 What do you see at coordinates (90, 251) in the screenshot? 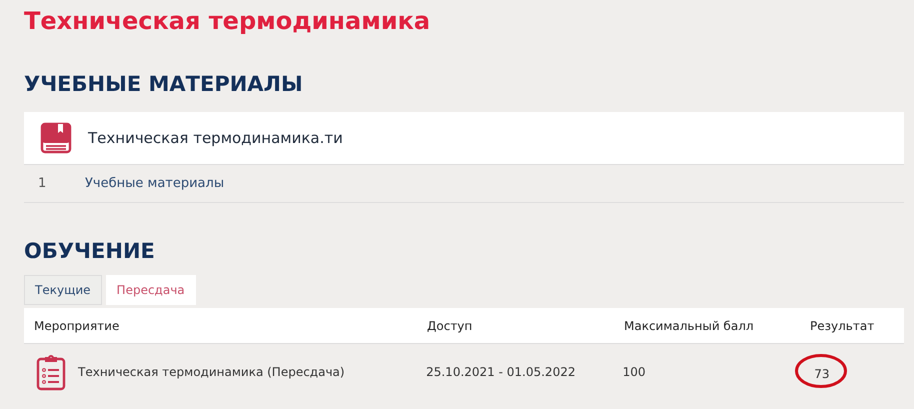
I see `section-heading: ОБУЧЕНИЕ` at bounding box center [90, 251].